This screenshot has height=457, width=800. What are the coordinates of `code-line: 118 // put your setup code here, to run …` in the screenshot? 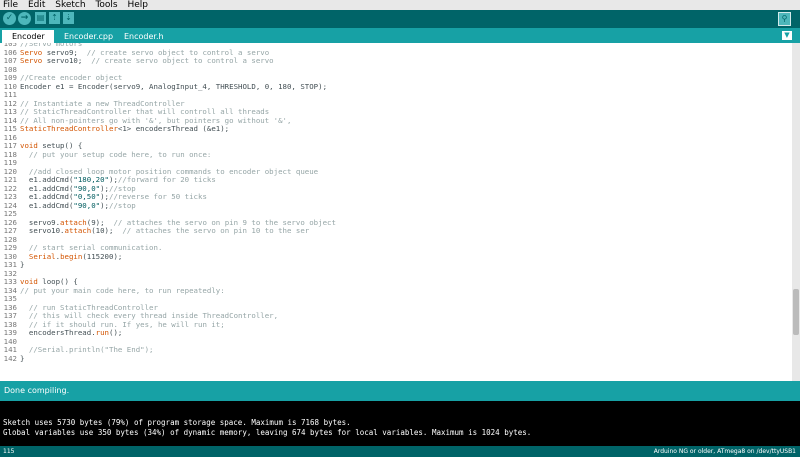 It's located at (106, 154).